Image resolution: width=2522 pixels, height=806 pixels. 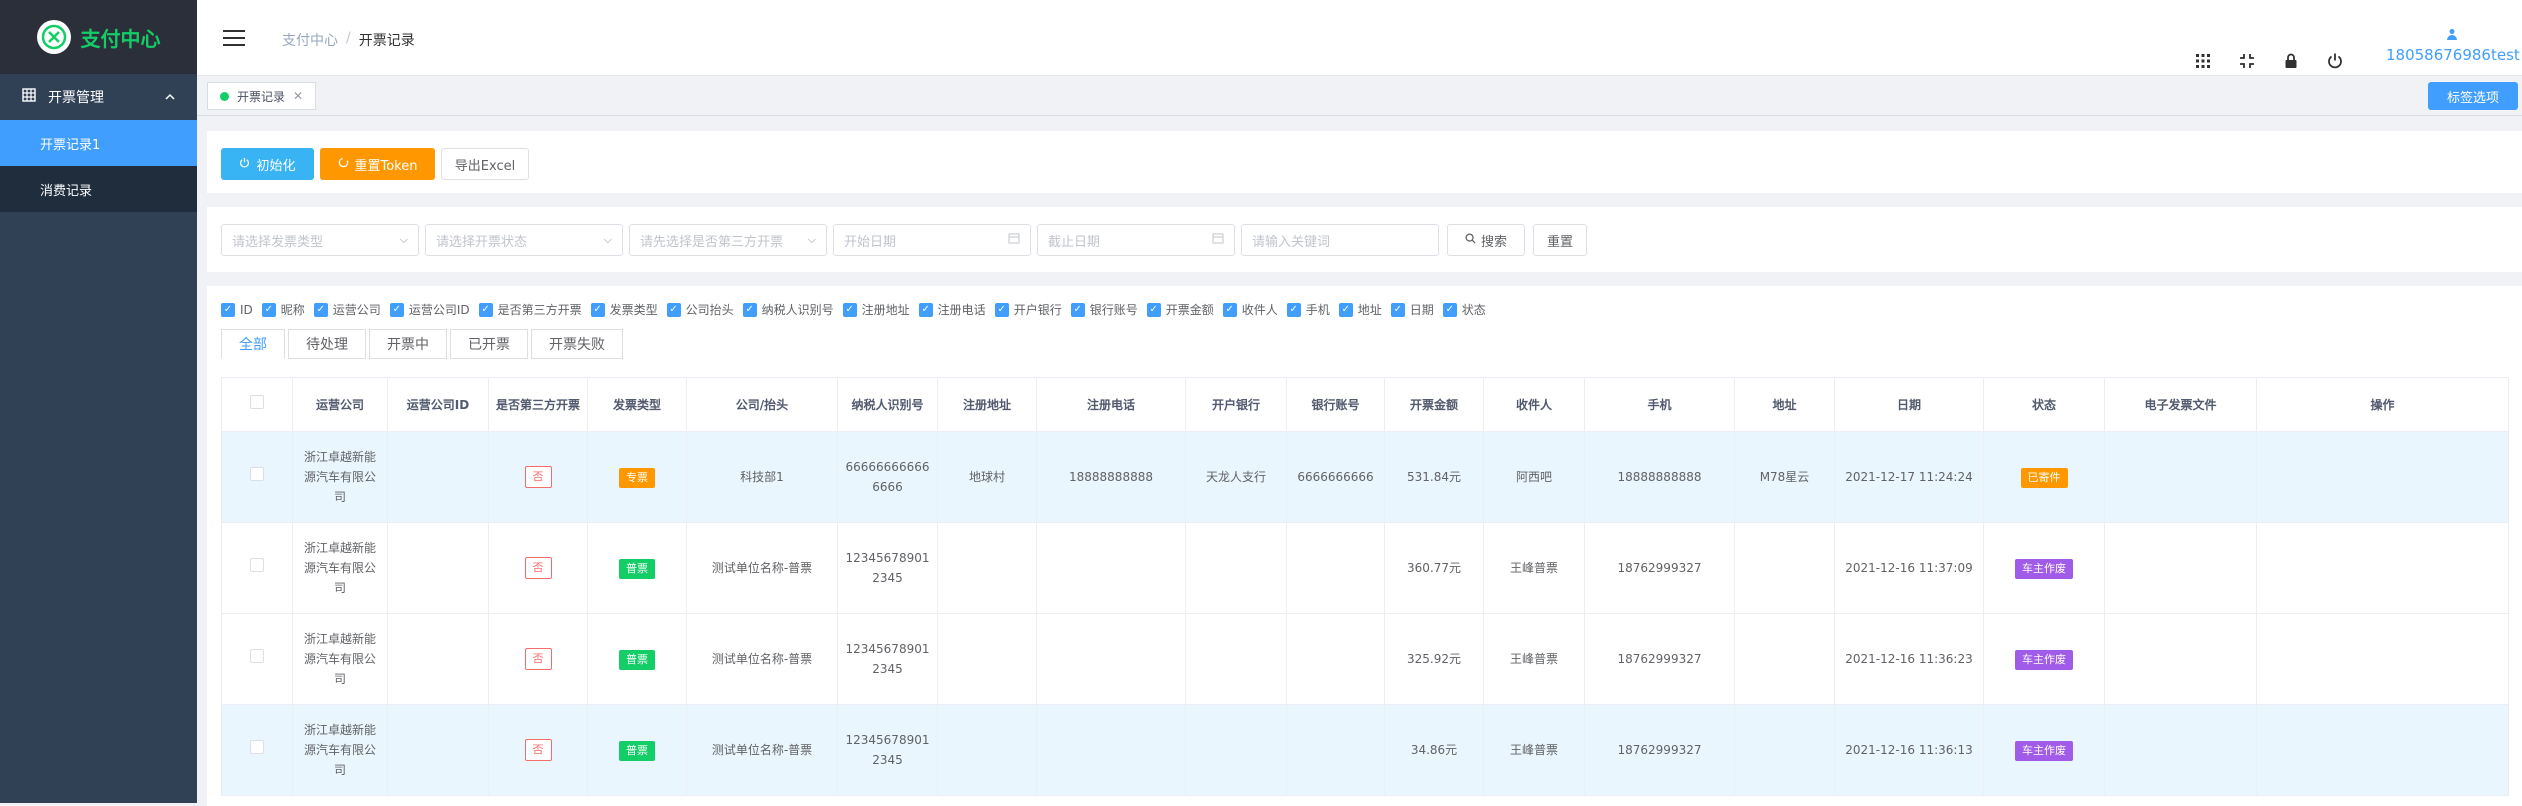 What do you see at coordinates (987, 477) in the screenshot?
I see `cell-address: 地球村` at bounding box center [987, 477].